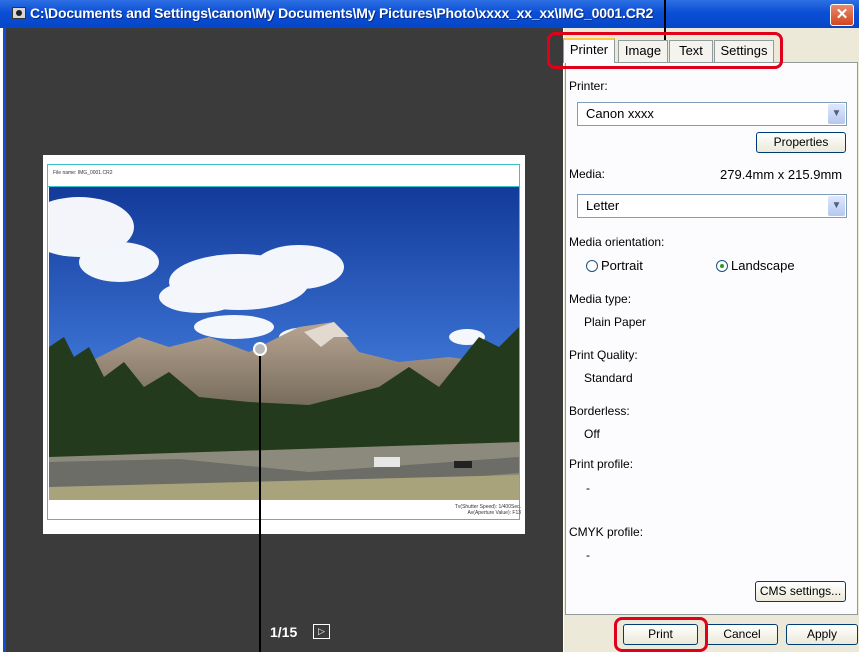 This screenshot has width=859, height=652. What do you see at coordinates (763, 265) in the screenshot?
I see `landscape-label: Landscape` at bounding box center [763, 265].